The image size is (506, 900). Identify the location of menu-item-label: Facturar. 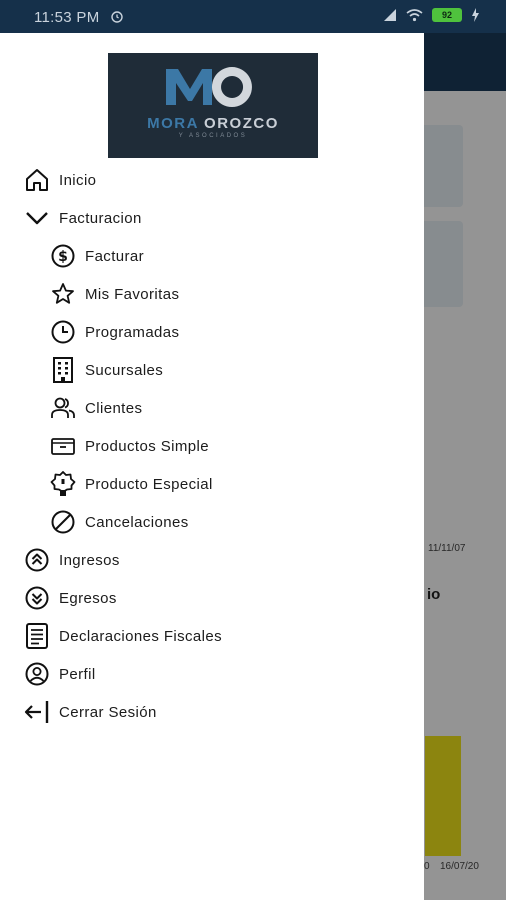
(115, 256).